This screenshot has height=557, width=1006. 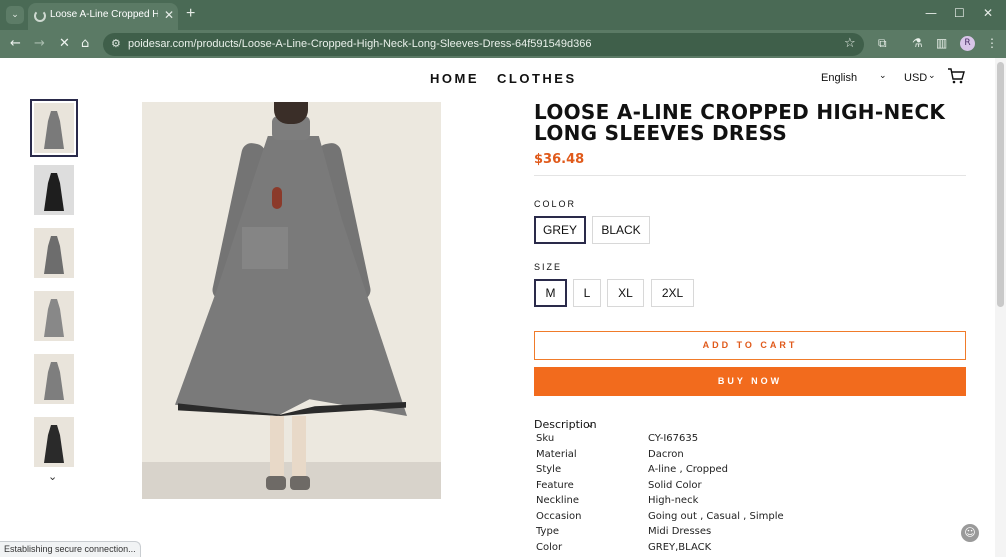 What do you see at coordinates (970, 533) in the screenshot?
I see `support-chat-icon: ☺` at bounding box center [970, 533].